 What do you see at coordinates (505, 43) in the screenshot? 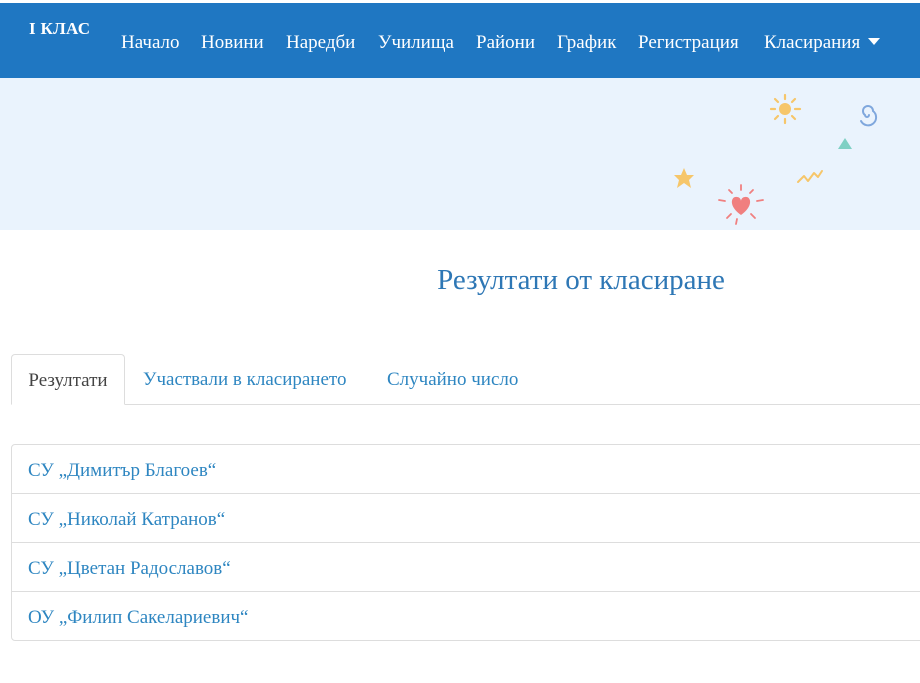
I see `nav-item-districts: Райони` at bounding box center [505, 43].